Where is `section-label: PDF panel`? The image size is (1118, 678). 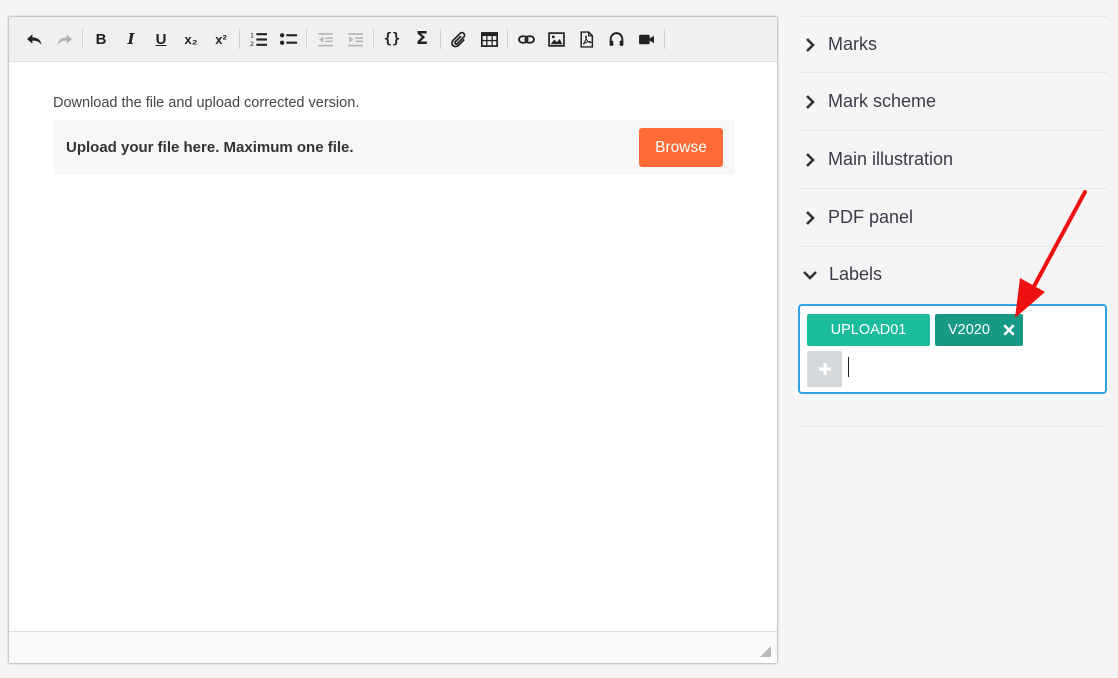
section-label: PDF panel is located at coordinates (871, 217).